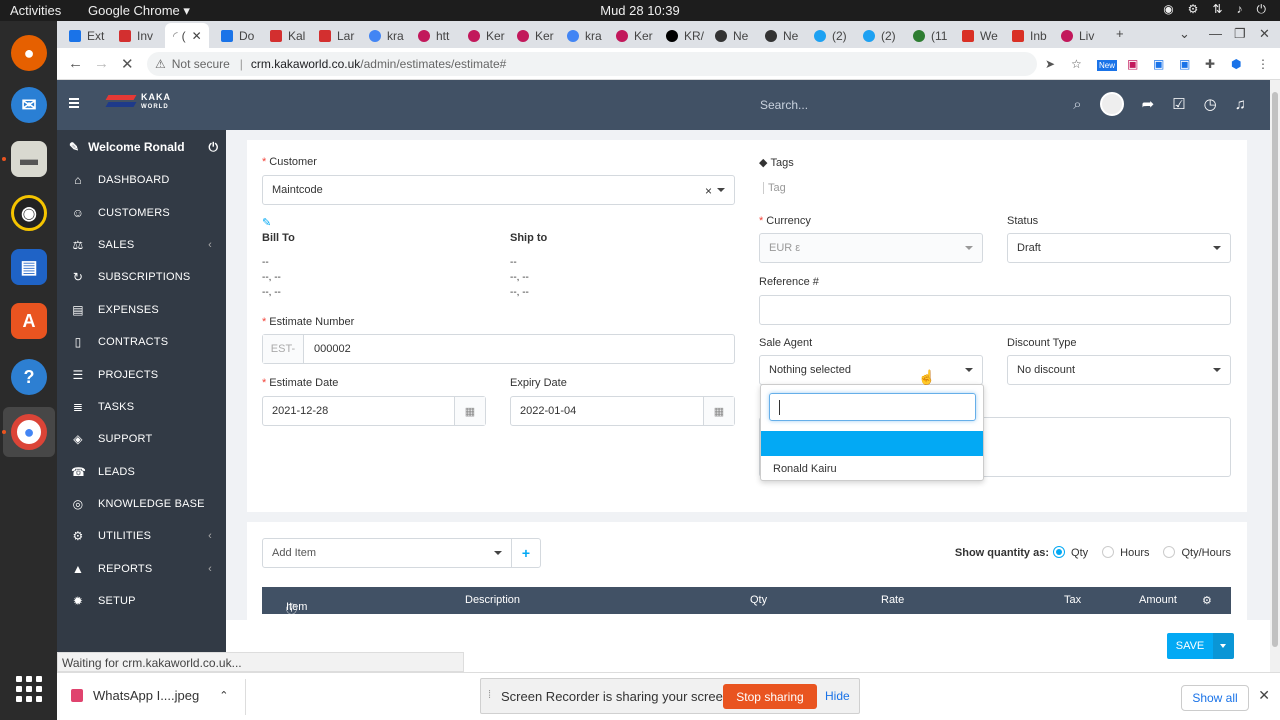 Image resolution: width=1280 pixels, height=720 pixels. Describe the element at coordinates (197, 36) in the screenshot. I see `tab-close-icon: ✕` at that location.